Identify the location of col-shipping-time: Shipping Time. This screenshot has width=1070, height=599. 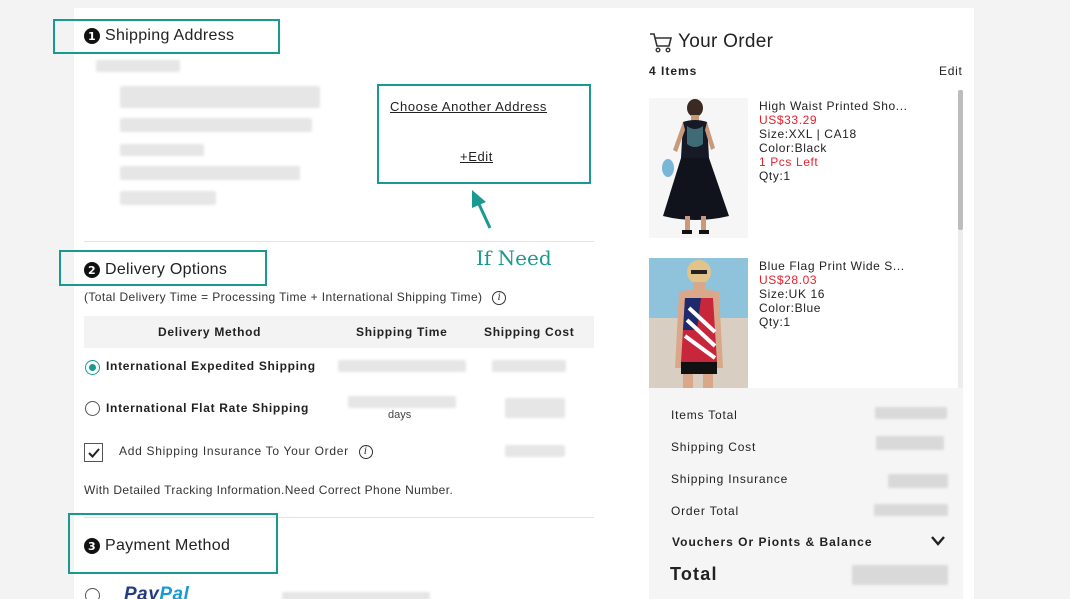
(402, 332).